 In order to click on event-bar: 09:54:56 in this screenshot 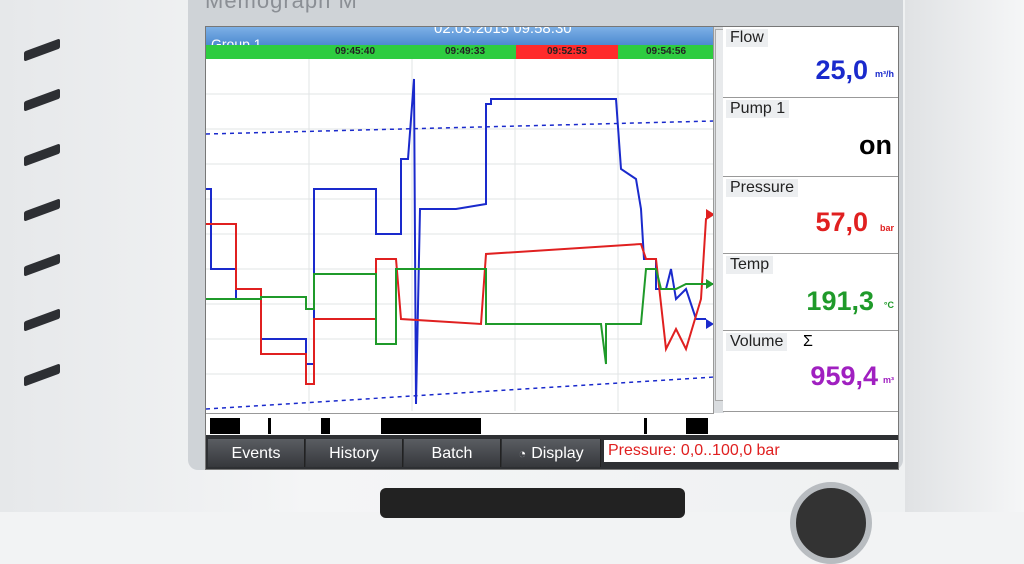, I will do `click(666, 52)`.